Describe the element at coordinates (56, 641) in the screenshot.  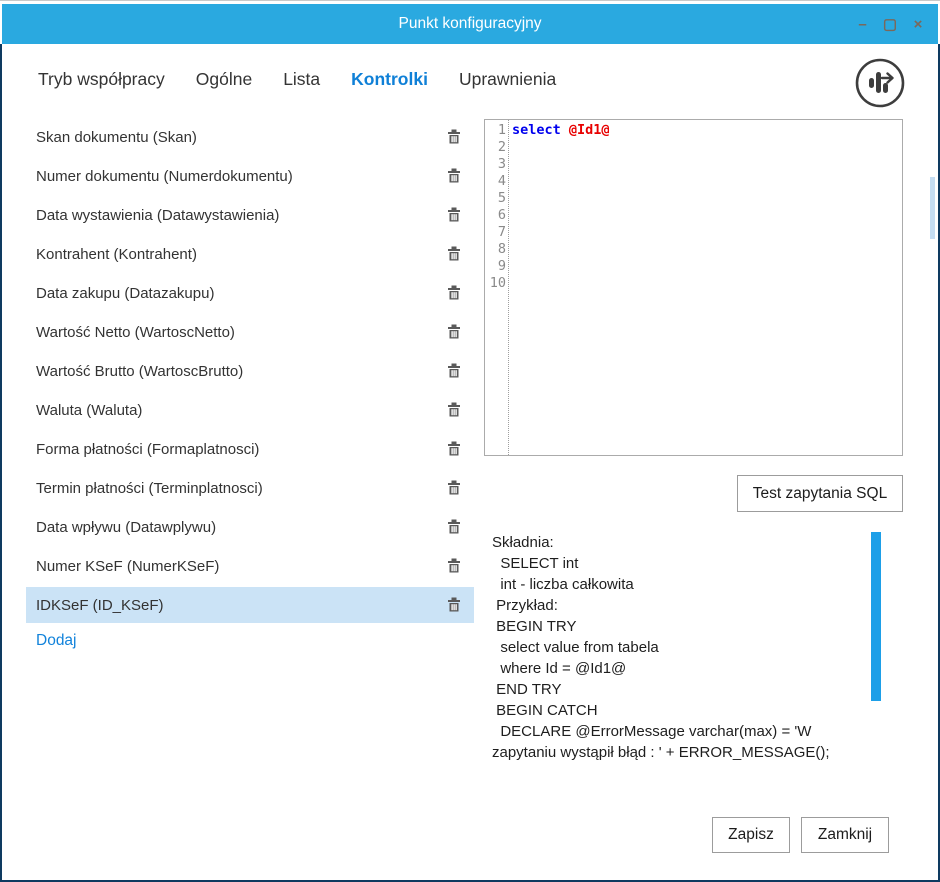
I see `add-field-link: Dodaj` at that location.